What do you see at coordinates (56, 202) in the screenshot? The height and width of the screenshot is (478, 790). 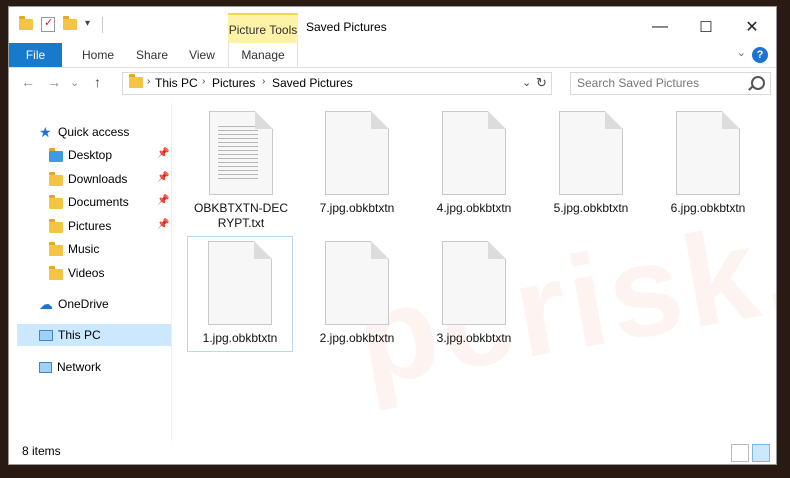 I see `documents-folder-icon` at bounding box center [56, 202].